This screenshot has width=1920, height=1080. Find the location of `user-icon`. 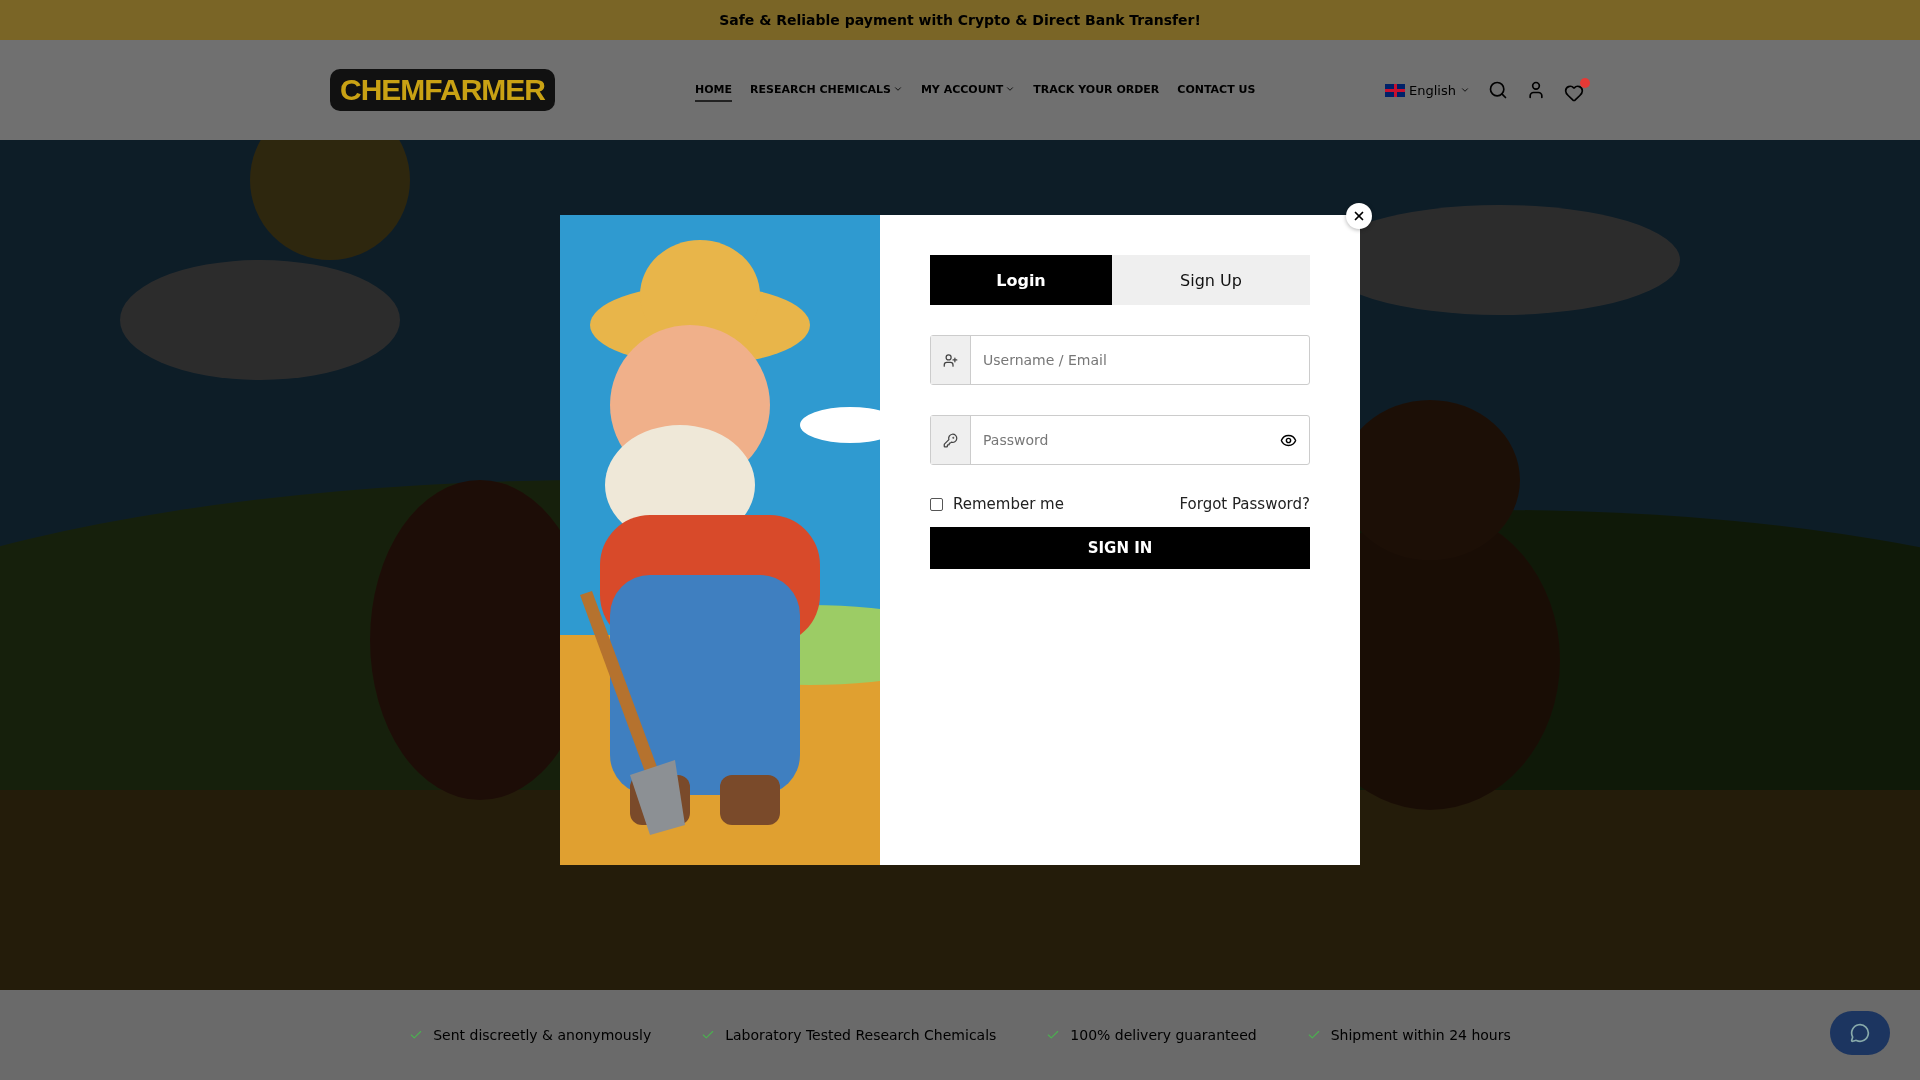

user-icon is located at coordinates (1536, 90).